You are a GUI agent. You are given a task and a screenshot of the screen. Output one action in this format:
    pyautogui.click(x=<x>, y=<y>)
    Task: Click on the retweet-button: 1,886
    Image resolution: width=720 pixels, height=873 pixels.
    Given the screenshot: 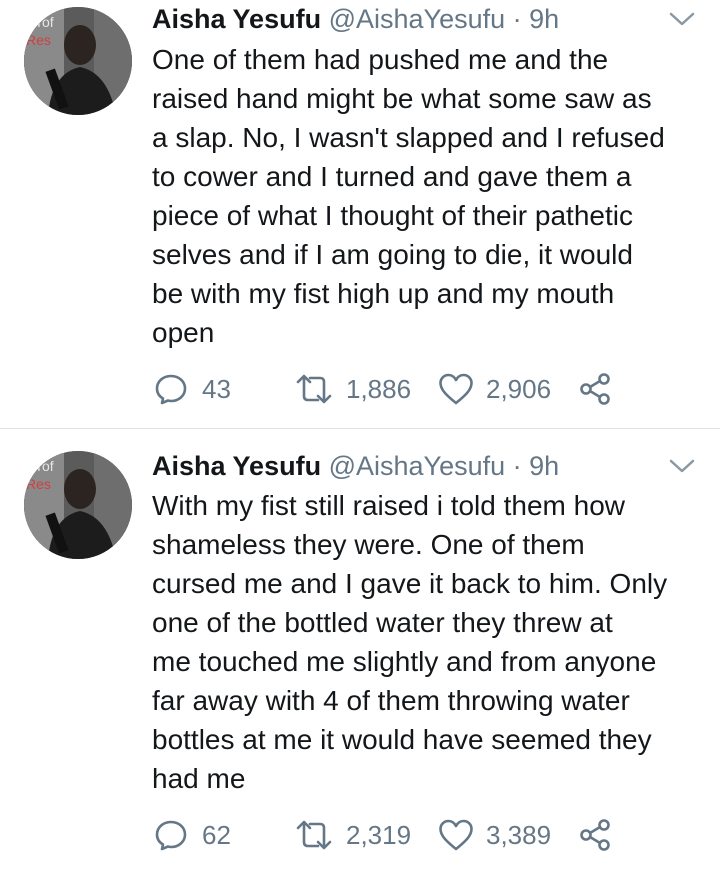 What is the action you would take?
    pyautogui.click(x=352, y=389)
    